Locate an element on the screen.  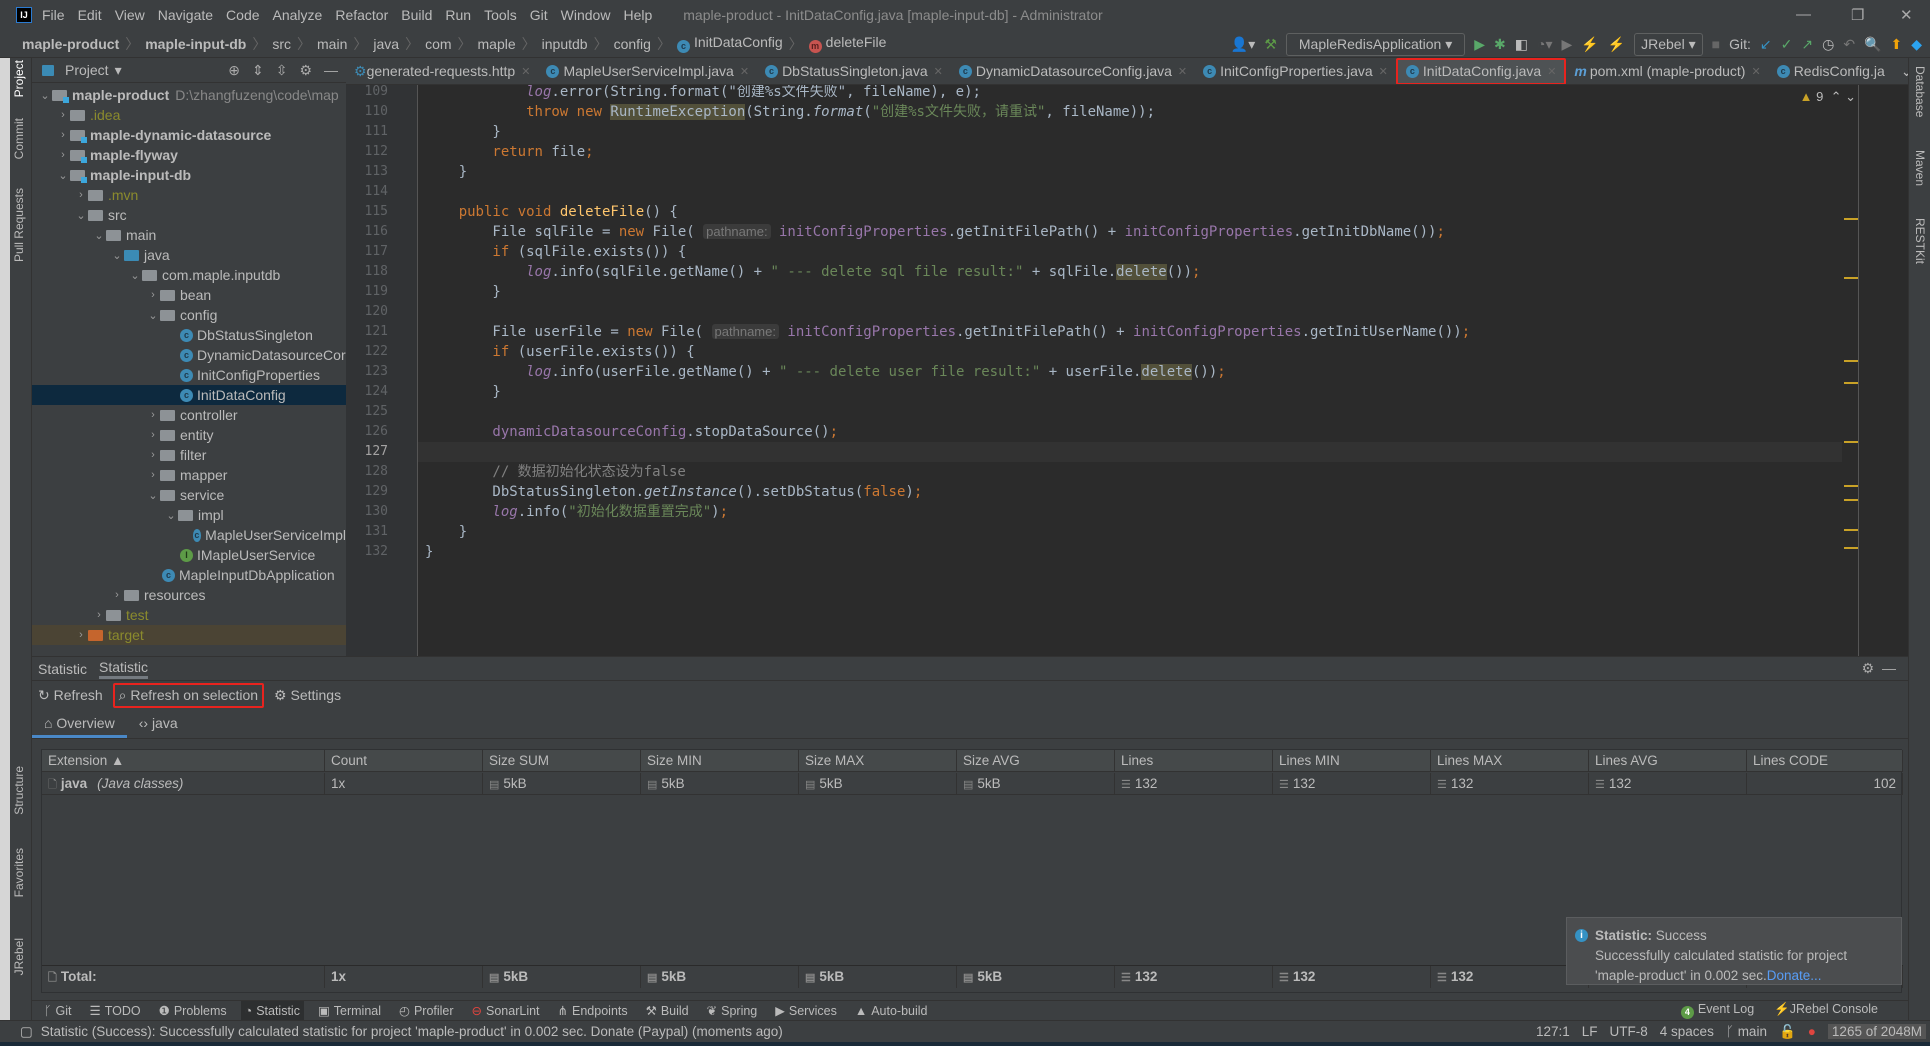
menu-git: Git is located at coordinates (539, 15).